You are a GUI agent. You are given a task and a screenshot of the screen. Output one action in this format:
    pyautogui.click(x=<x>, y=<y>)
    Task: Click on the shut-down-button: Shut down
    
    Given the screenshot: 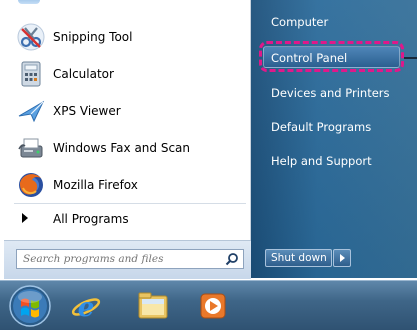 What is the action you would take?
    pyautogui.click(x=298, y=258)
    